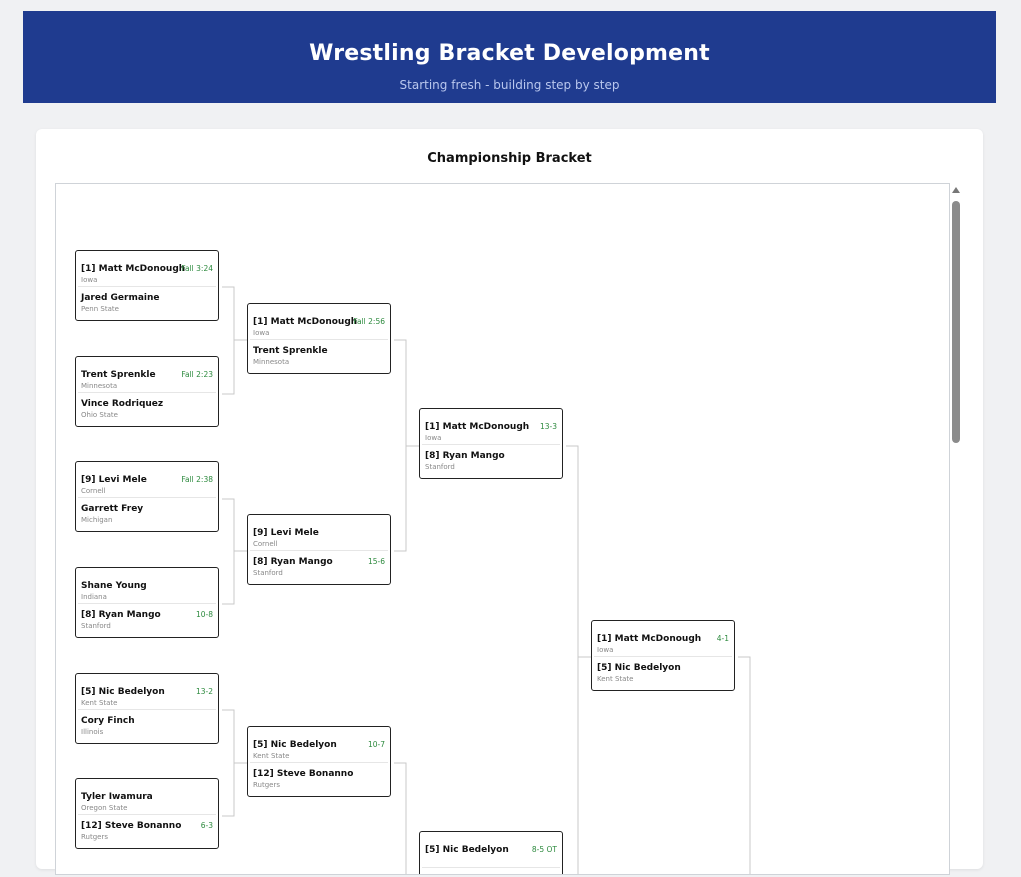  Describe the element at coordinates (722, 638) in the screenshot. I see `match-result: 4-1` at that location.